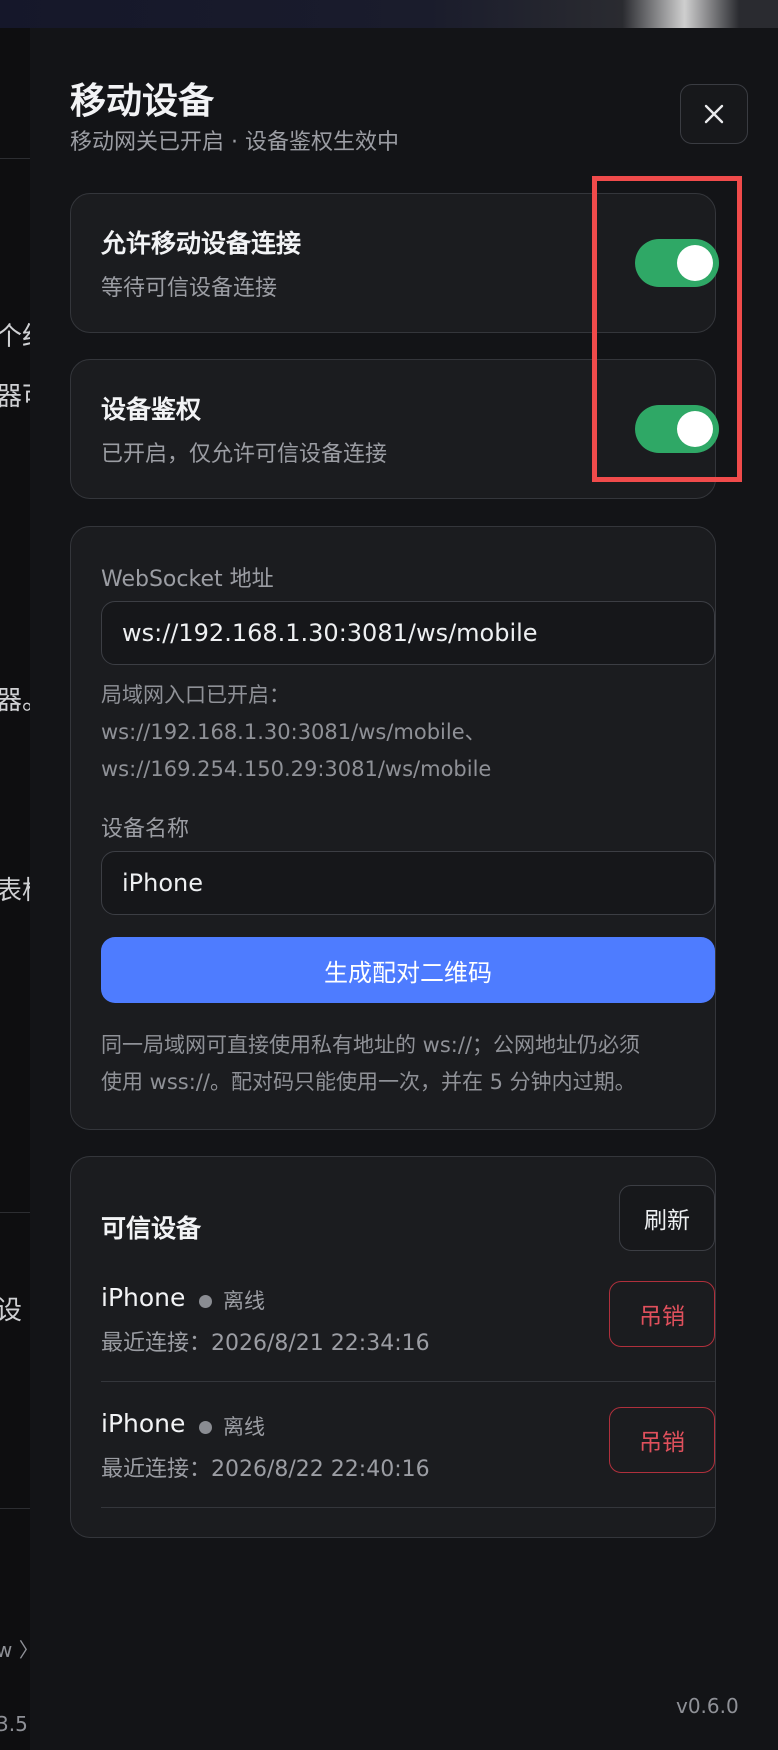 Image resolution: width=778 pixels, height=1750 pixels. I want to click on lan-hint-line: ws://192.168.1.30:3081/ws/mobile、, so click(293, 732).